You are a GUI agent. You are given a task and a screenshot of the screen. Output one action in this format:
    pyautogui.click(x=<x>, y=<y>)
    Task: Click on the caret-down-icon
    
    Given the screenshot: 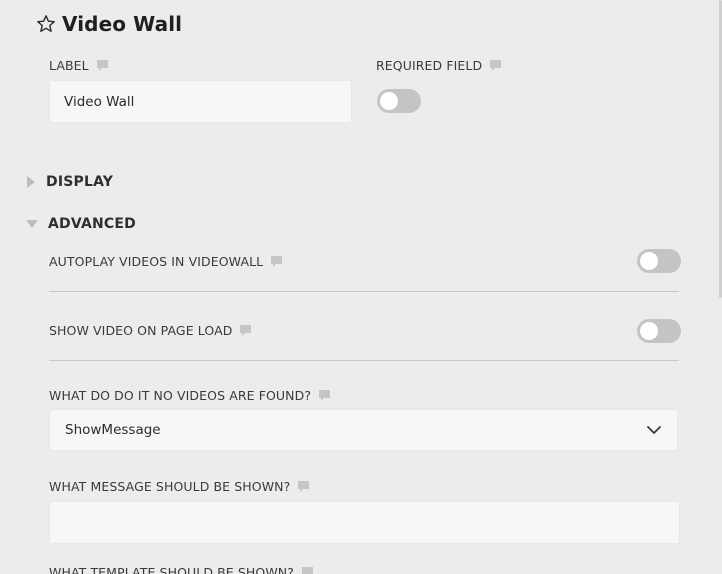 What is the action you would take?
    pyautogui.click(x=32, y=224)
    